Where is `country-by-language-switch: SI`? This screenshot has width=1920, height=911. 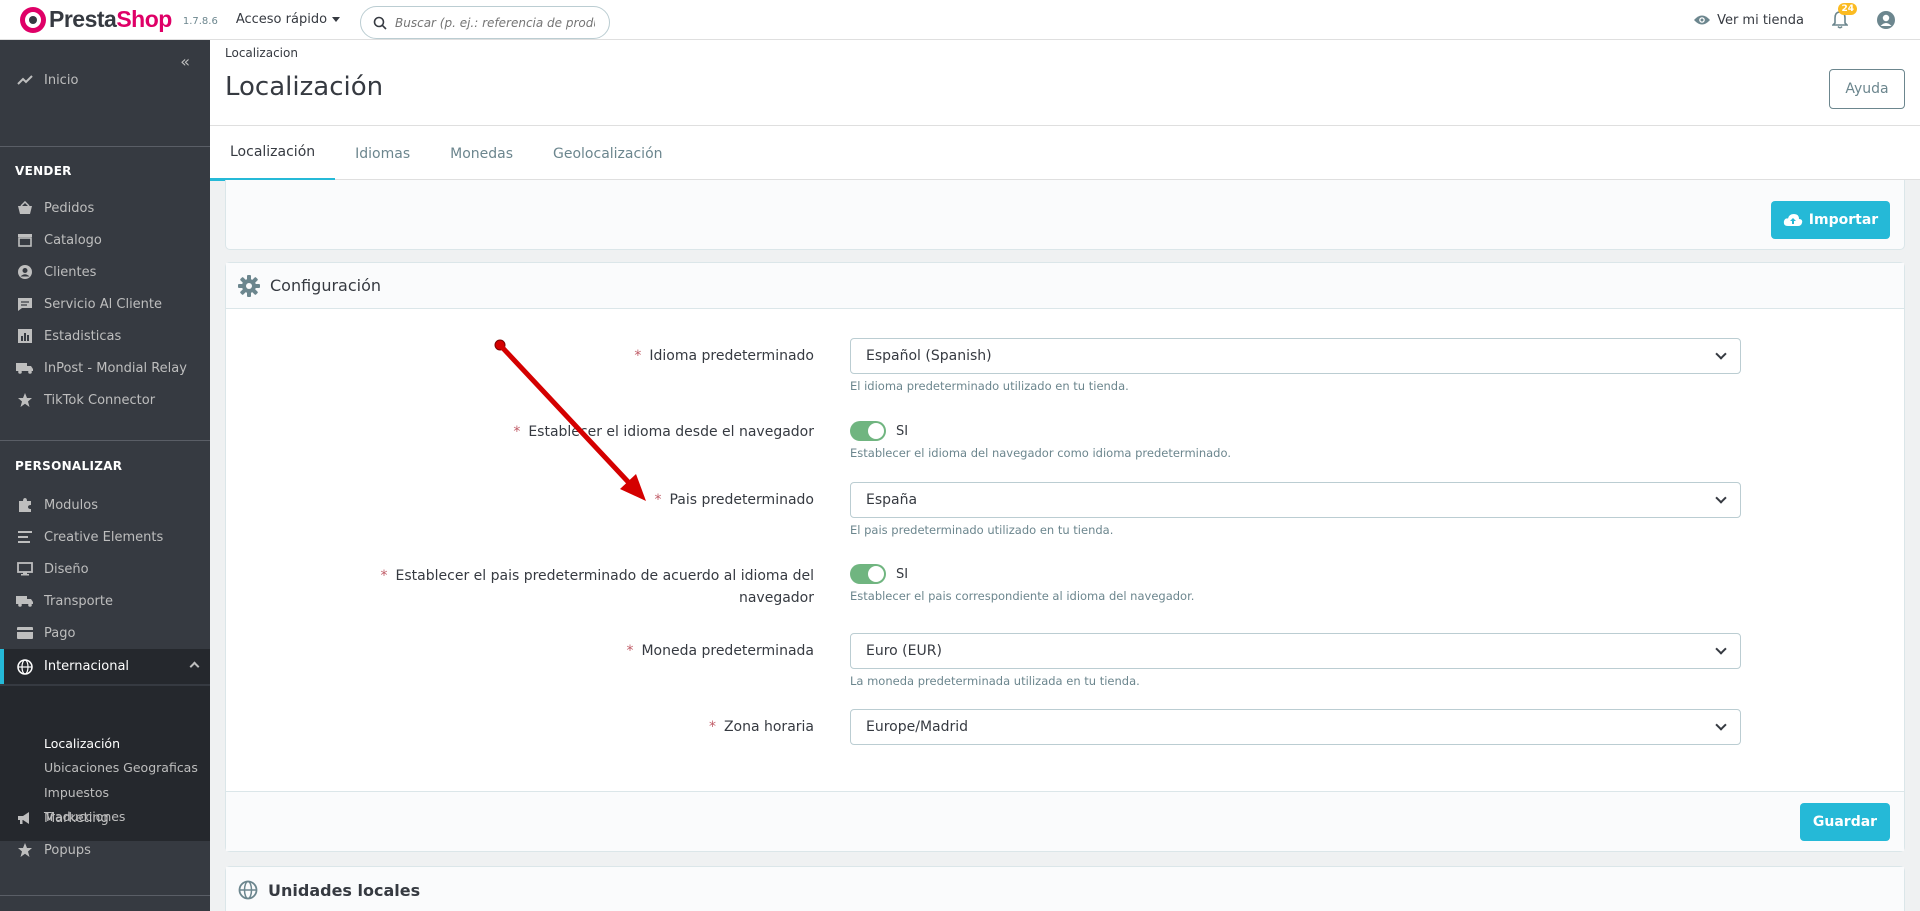 country-by-language-switch: SI is located at coordinates (879, 574).